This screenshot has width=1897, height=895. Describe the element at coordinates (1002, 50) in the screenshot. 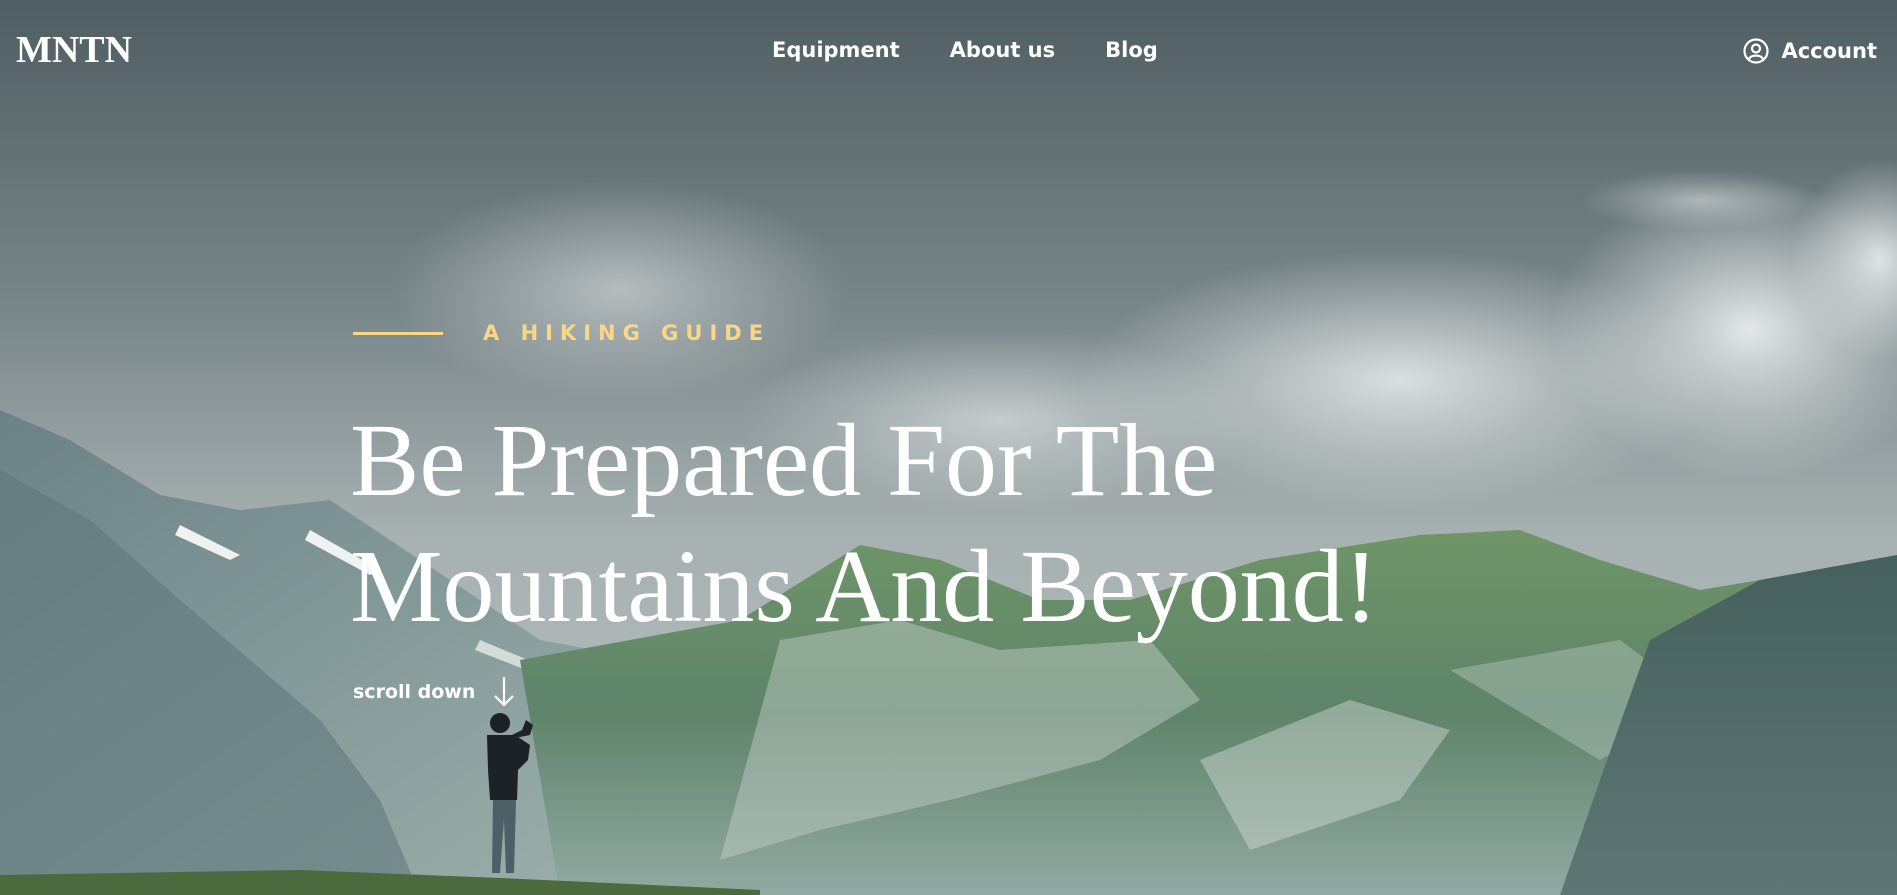

I see `nav-item-about-us: About us` at that location.